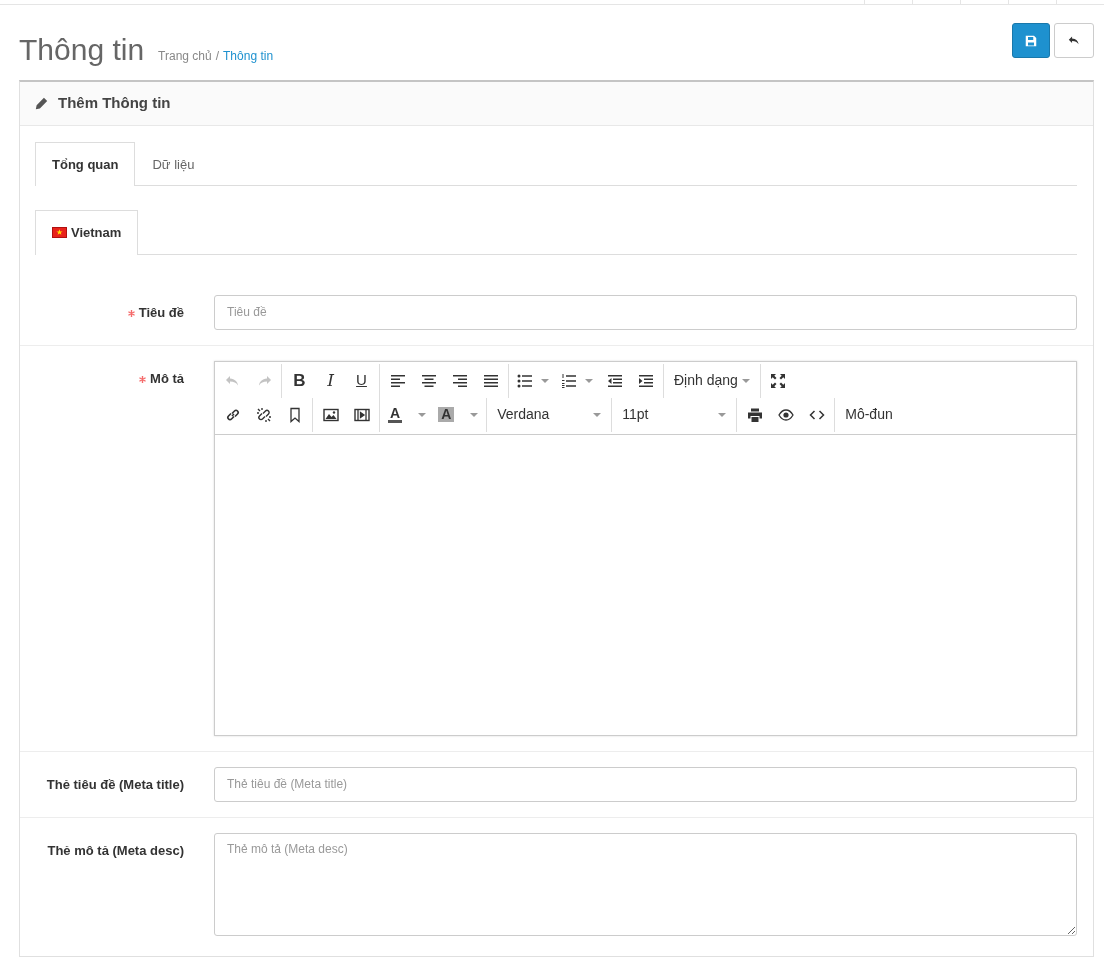 This screenshot has width=1104, height=964. Describe the element at coordinates (299, 380) in the screenshot. I see `bold-button: B` at that location.